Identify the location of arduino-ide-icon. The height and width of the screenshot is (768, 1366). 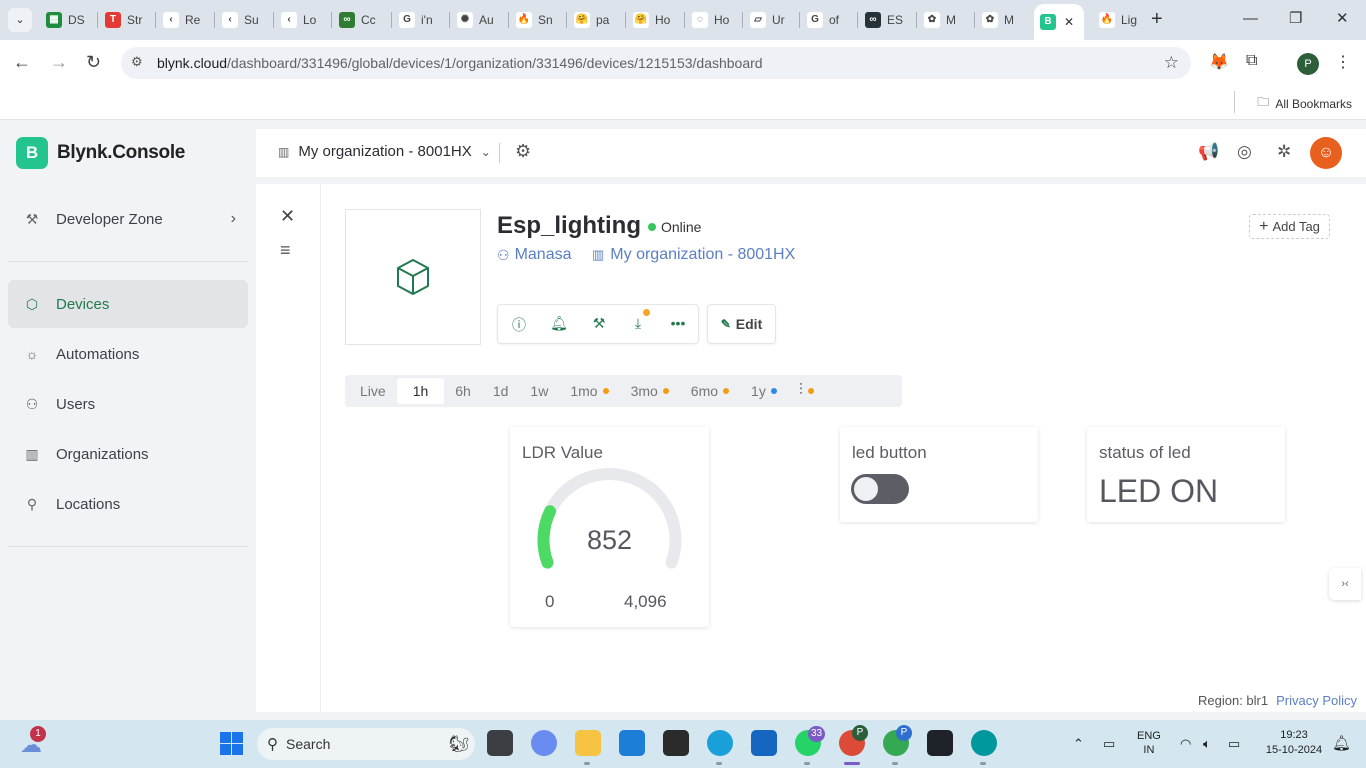
(984, 743).